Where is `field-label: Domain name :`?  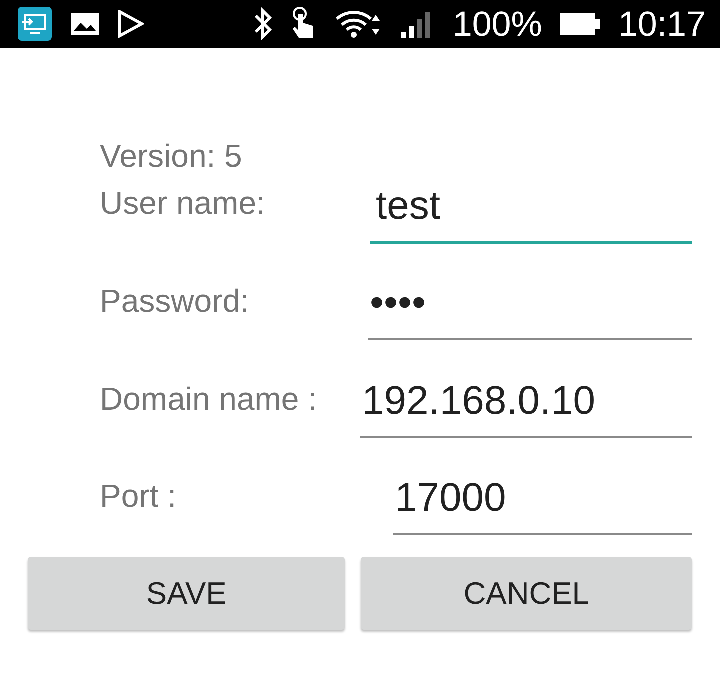
field-label: Domain name : is located at coordinates (209, 400).